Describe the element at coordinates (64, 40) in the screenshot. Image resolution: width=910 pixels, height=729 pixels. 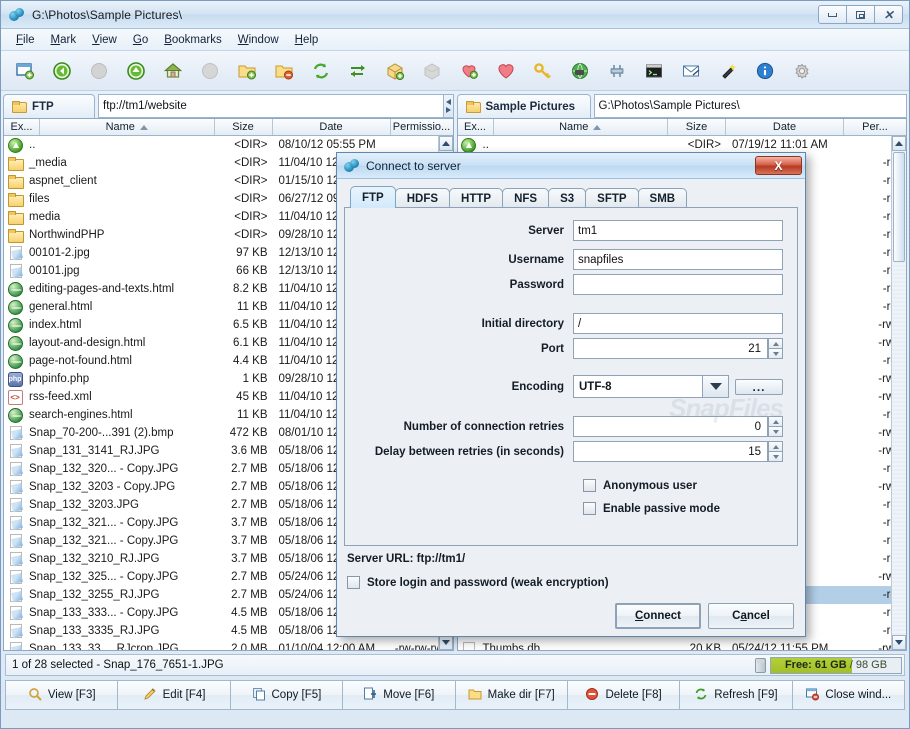
I see `menu-mark: Mark` at that location.